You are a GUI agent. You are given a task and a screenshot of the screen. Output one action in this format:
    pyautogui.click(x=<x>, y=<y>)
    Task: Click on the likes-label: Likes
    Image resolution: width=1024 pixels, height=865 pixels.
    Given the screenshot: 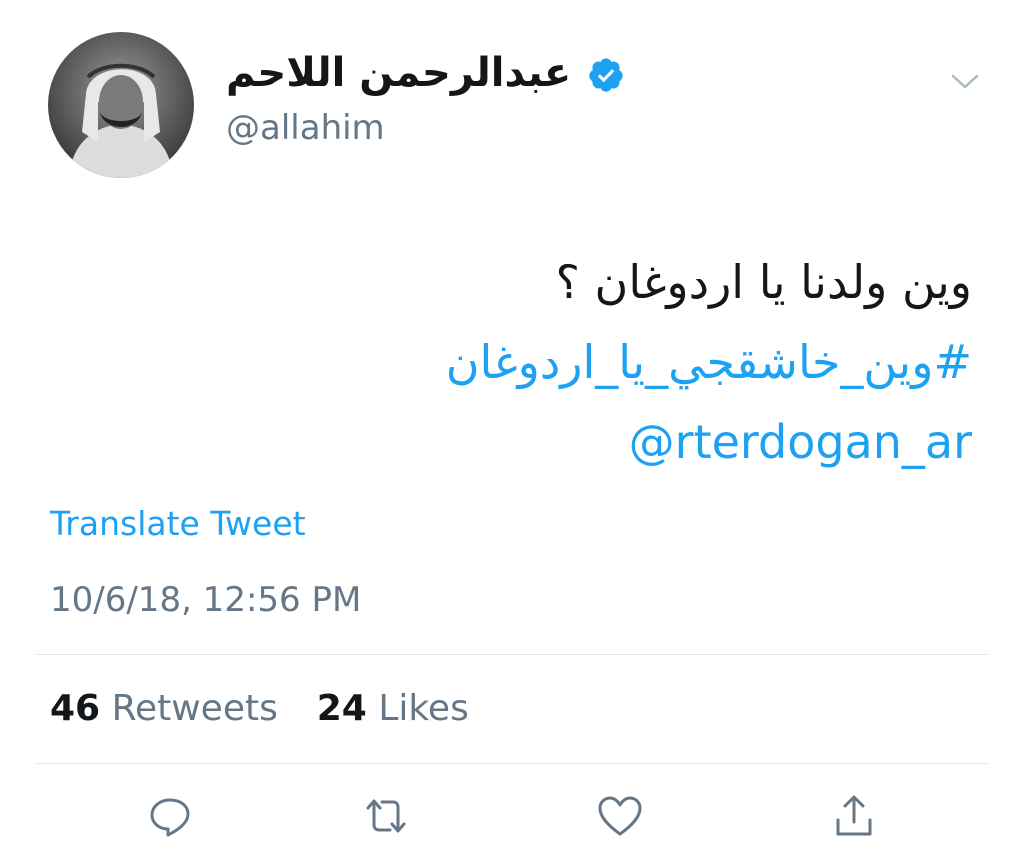 What is the action you would take?
    pyautogui.click(x=423, y=708)
    